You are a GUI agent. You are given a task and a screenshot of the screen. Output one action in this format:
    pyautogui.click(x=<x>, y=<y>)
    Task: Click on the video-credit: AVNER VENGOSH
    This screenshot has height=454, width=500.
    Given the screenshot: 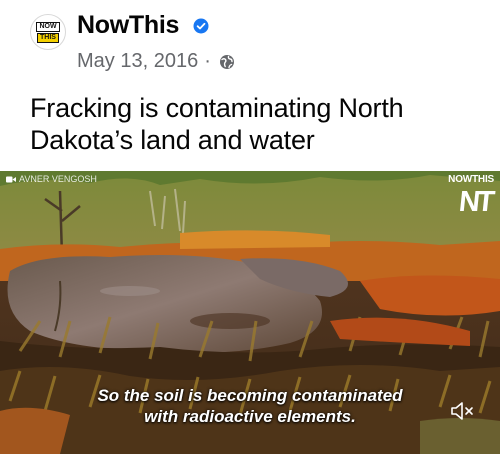 What is the action you would take?
    pyautogui.click(x=51, y=179)
    